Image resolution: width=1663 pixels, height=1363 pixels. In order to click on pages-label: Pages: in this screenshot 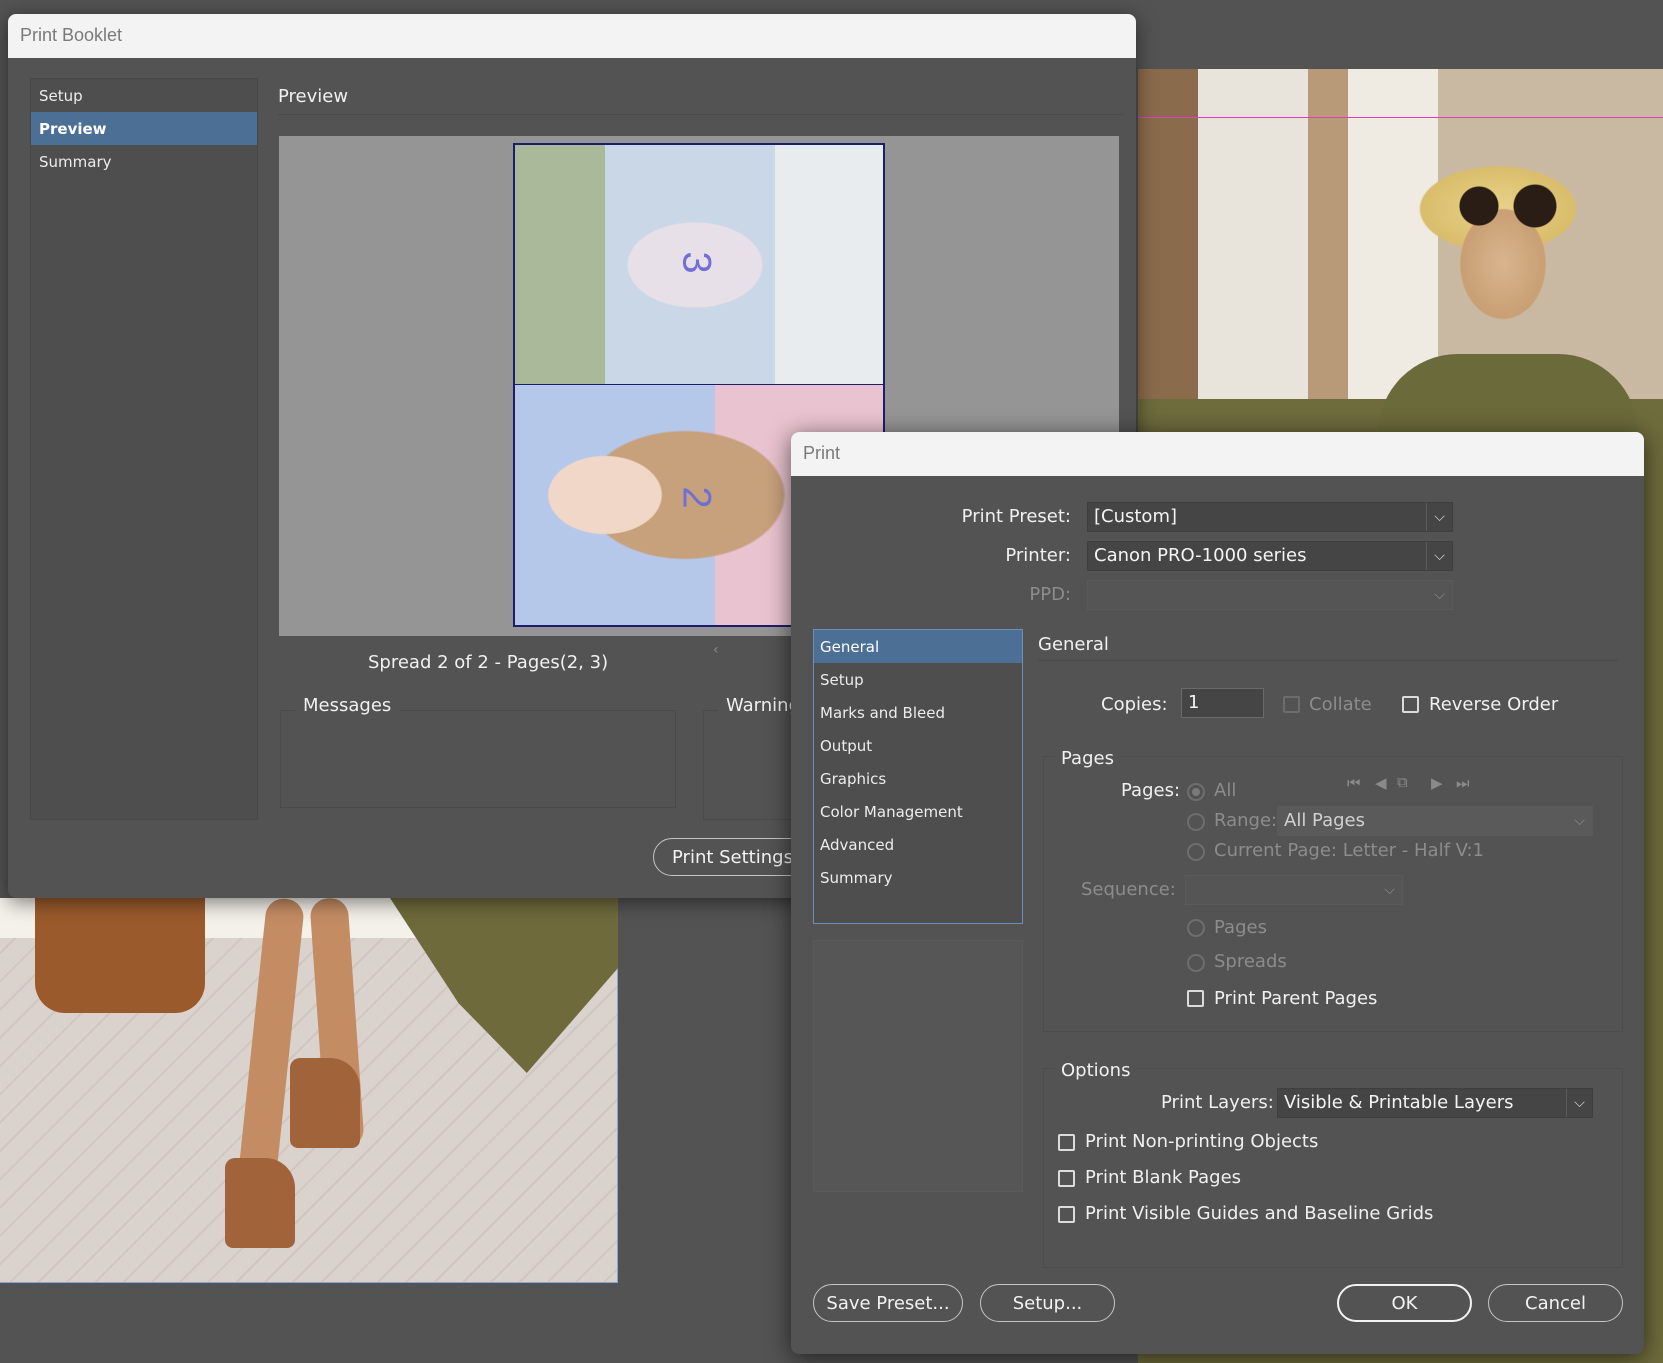, I will do `click(1151, 790)`.